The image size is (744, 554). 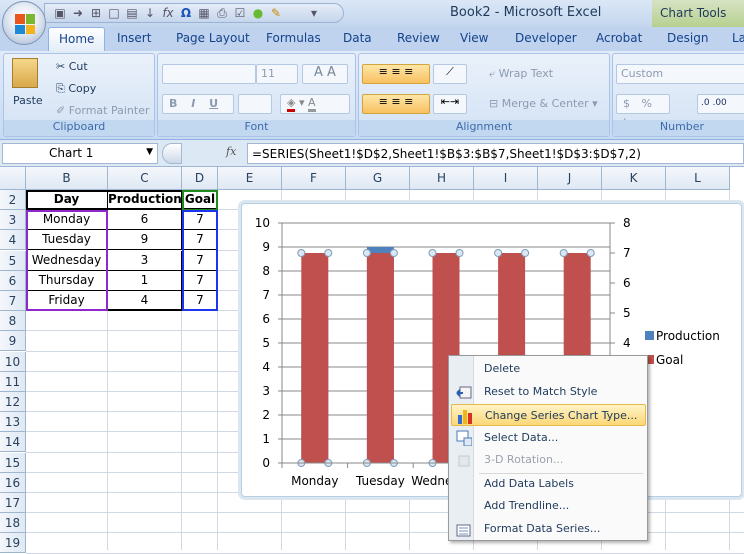 What do you see at coordinates (293, 38) in the screenshot?
I see `tab-formulas: Formulas` at bounding box center [293, 38].